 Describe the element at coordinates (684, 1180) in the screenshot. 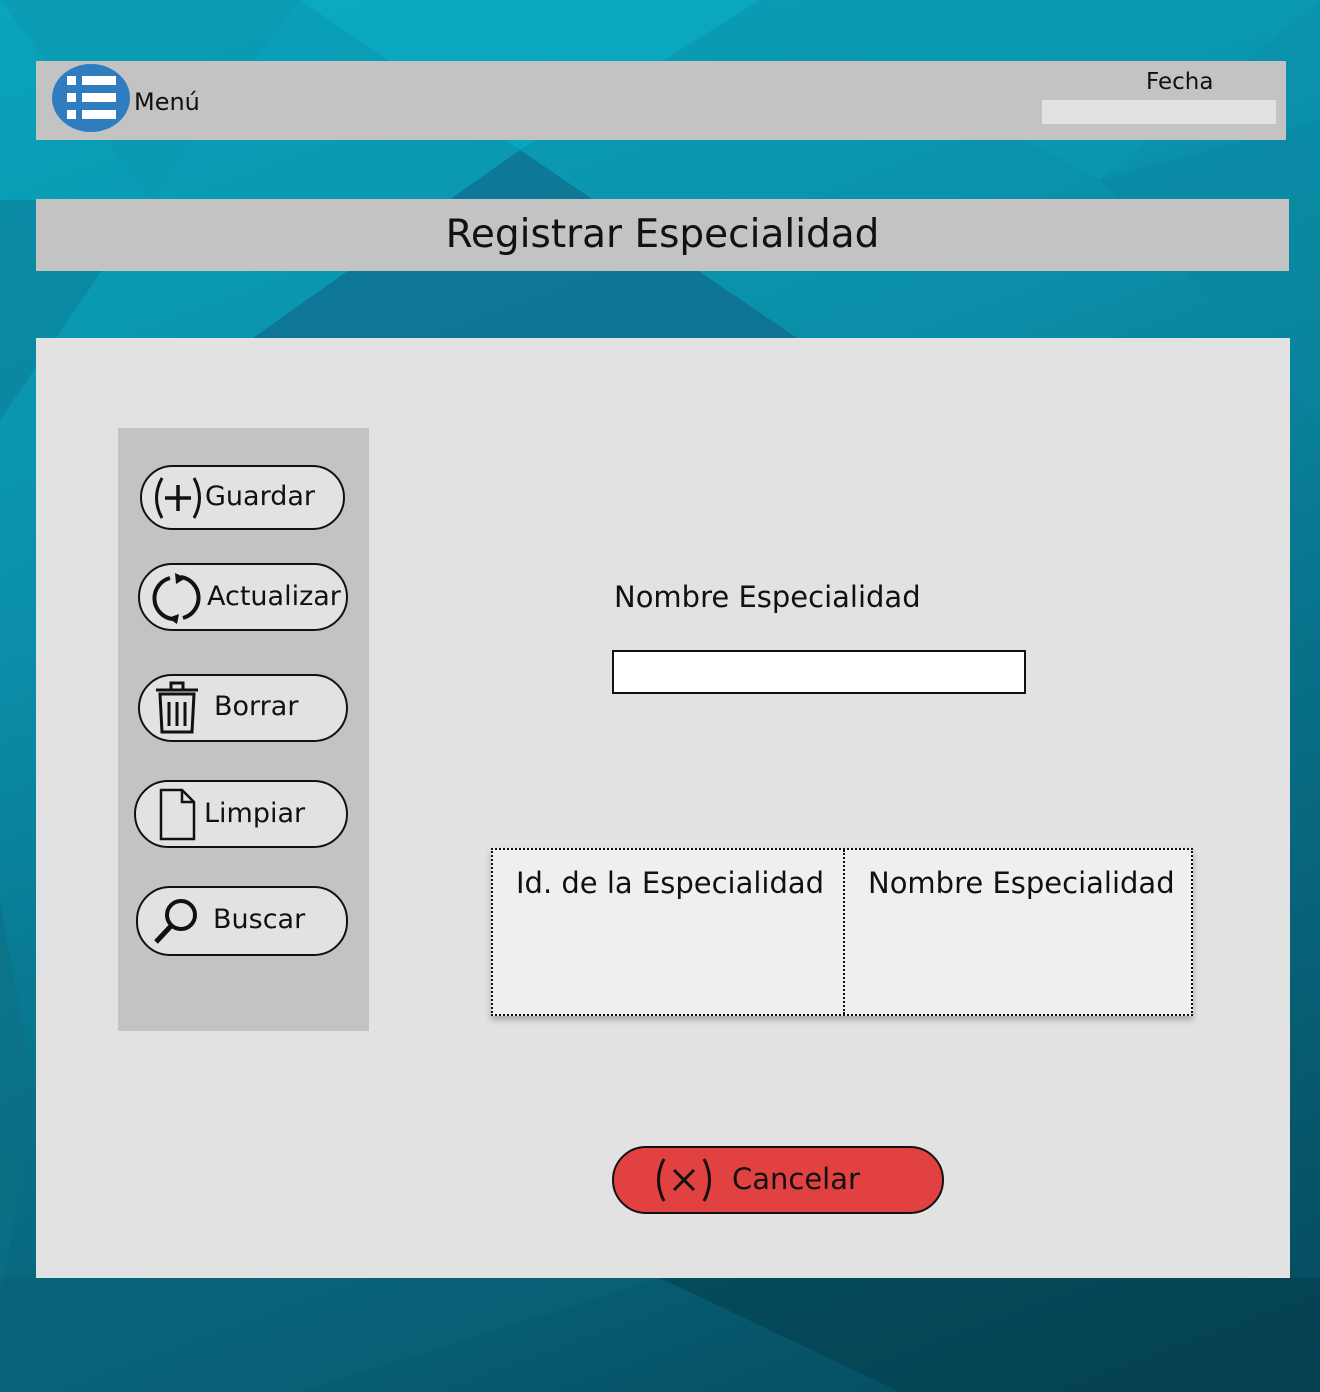

I see `x-circle-icon` at that location.